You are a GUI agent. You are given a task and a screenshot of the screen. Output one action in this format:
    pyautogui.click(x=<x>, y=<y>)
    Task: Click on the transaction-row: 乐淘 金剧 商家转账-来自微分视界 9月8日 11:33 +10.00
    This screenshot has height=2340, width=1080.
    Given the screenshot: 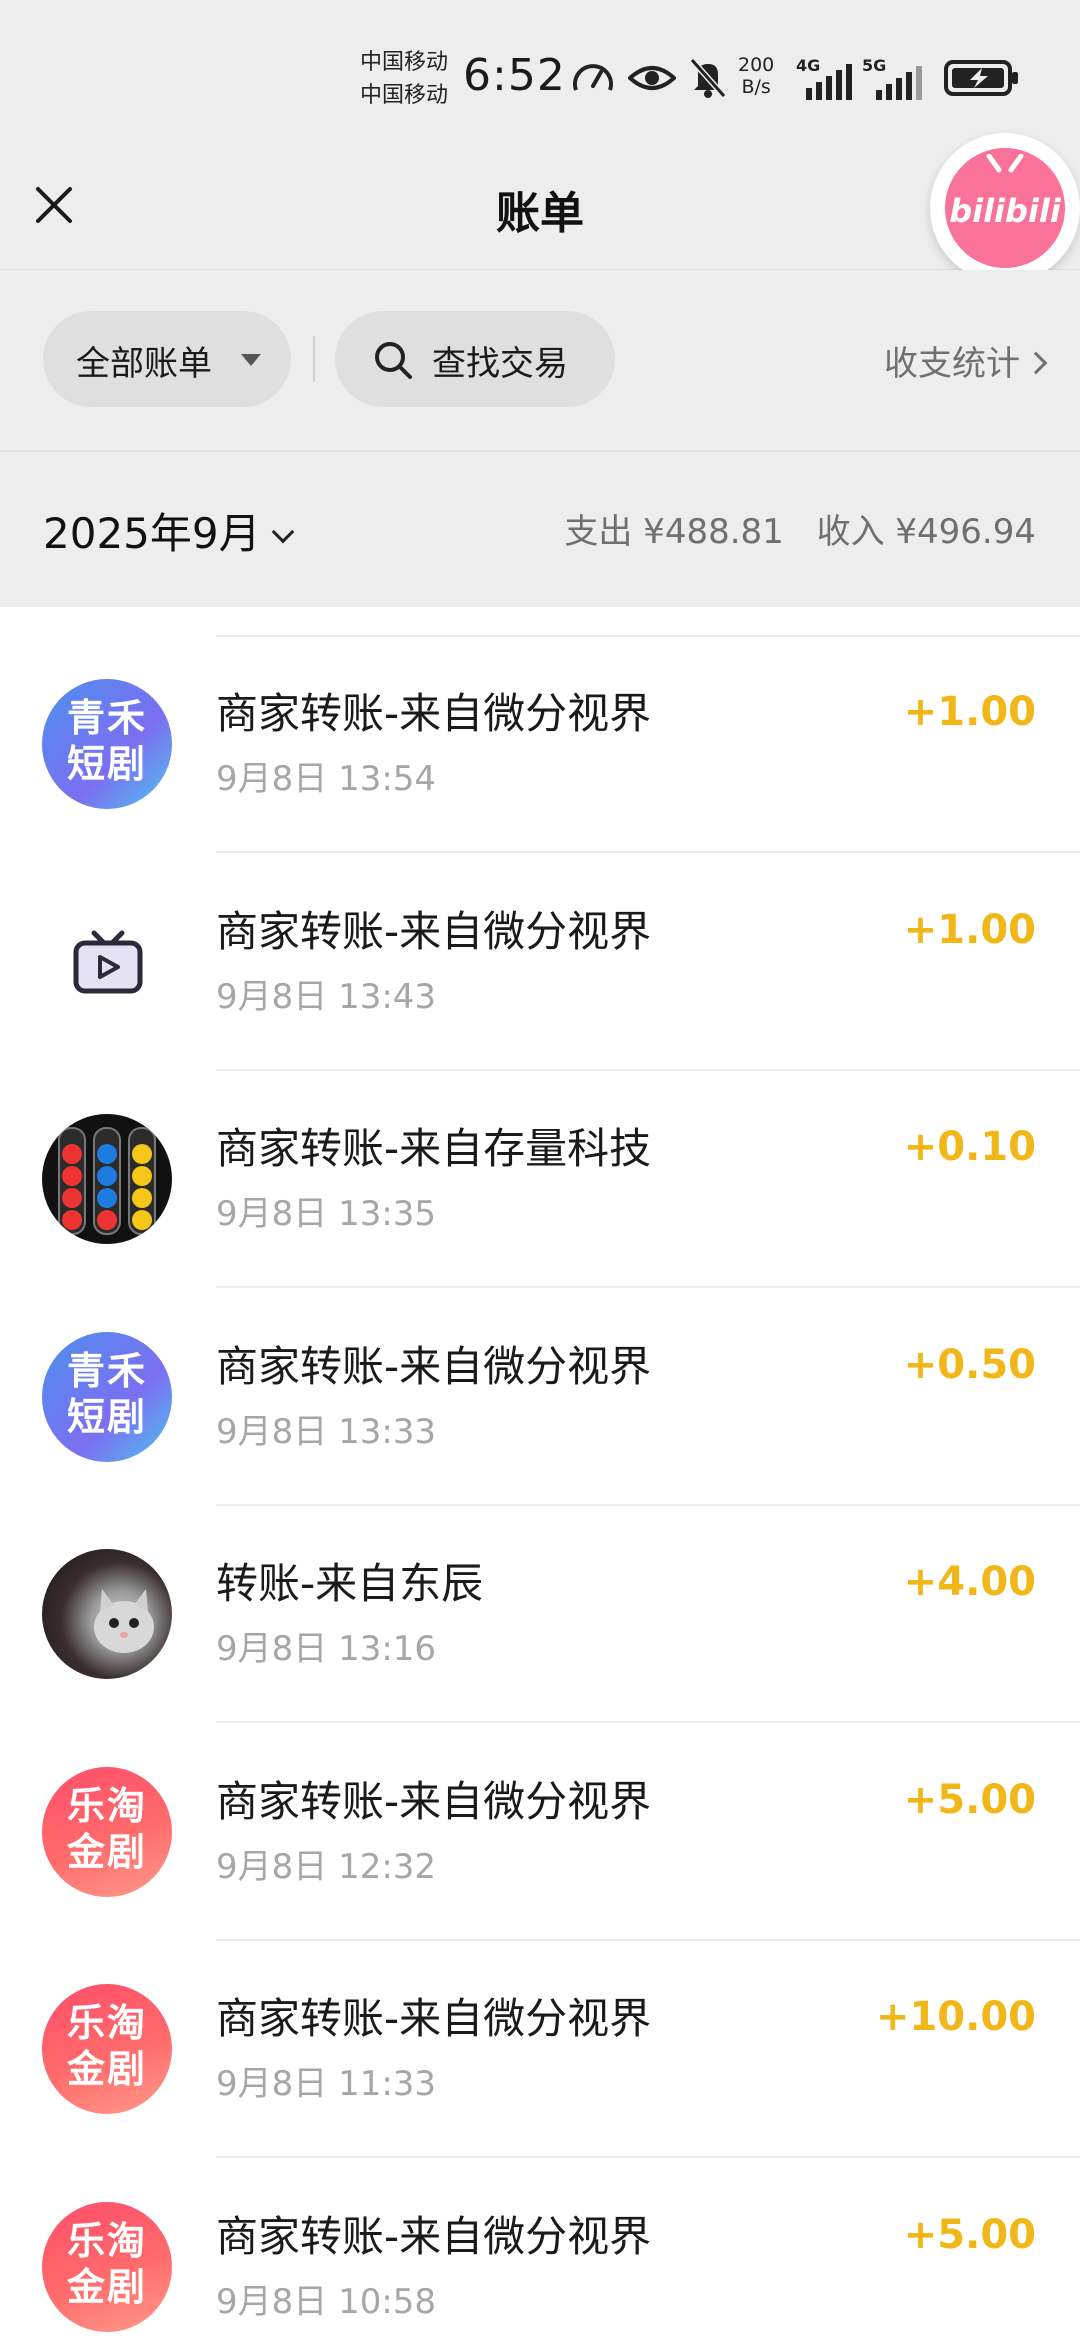 What is the action you would take?
    pyautogui.click(x=540, y=2050)
    